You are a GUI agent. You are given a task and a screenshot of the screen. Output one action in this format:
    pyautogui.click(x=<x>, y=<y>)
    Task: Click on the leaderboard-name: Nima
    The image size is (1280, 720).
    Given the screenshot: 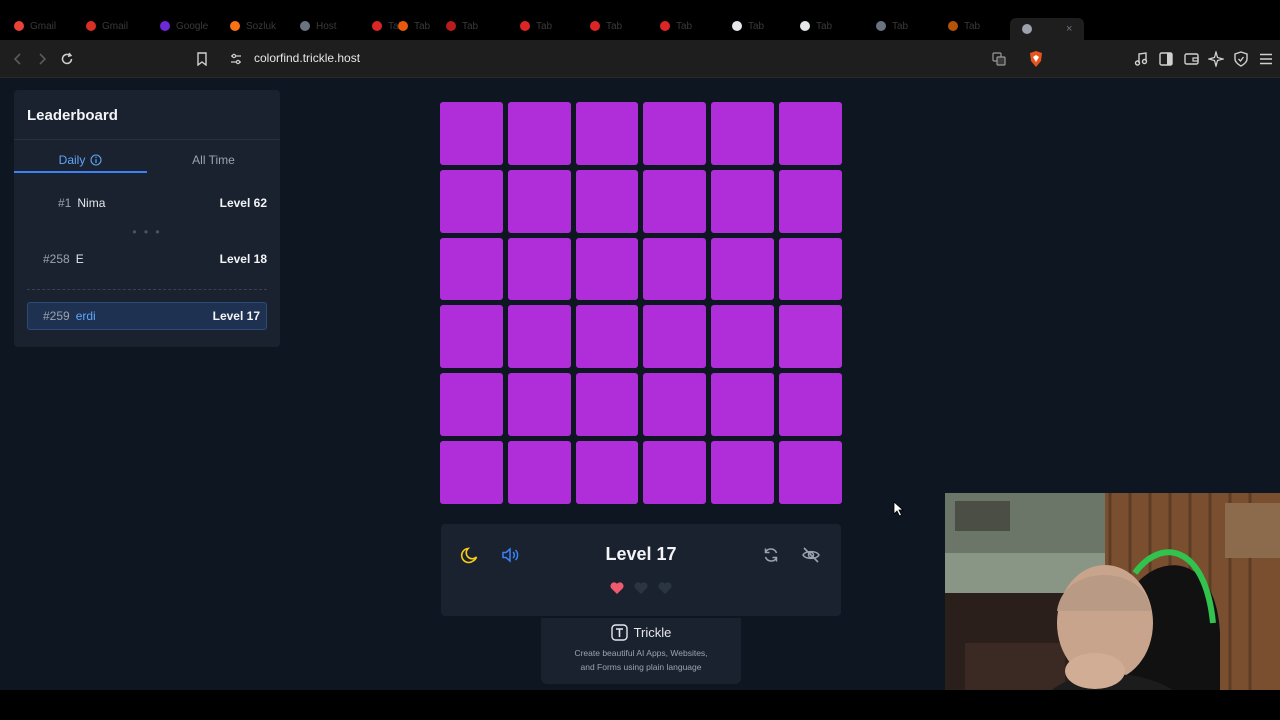 What is the action you would take?
    pyautogui.click(x=91, y=203)
    